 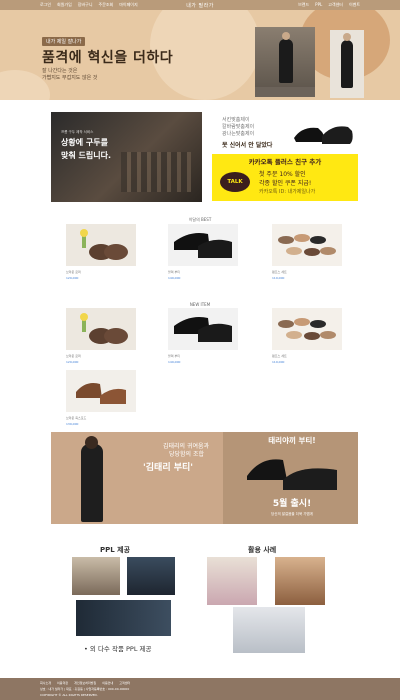 What do you see at coordinates (200, 304) in the screenshot?
I see `section-title-new: NEW ITEM` at bounding box center [200, 304].